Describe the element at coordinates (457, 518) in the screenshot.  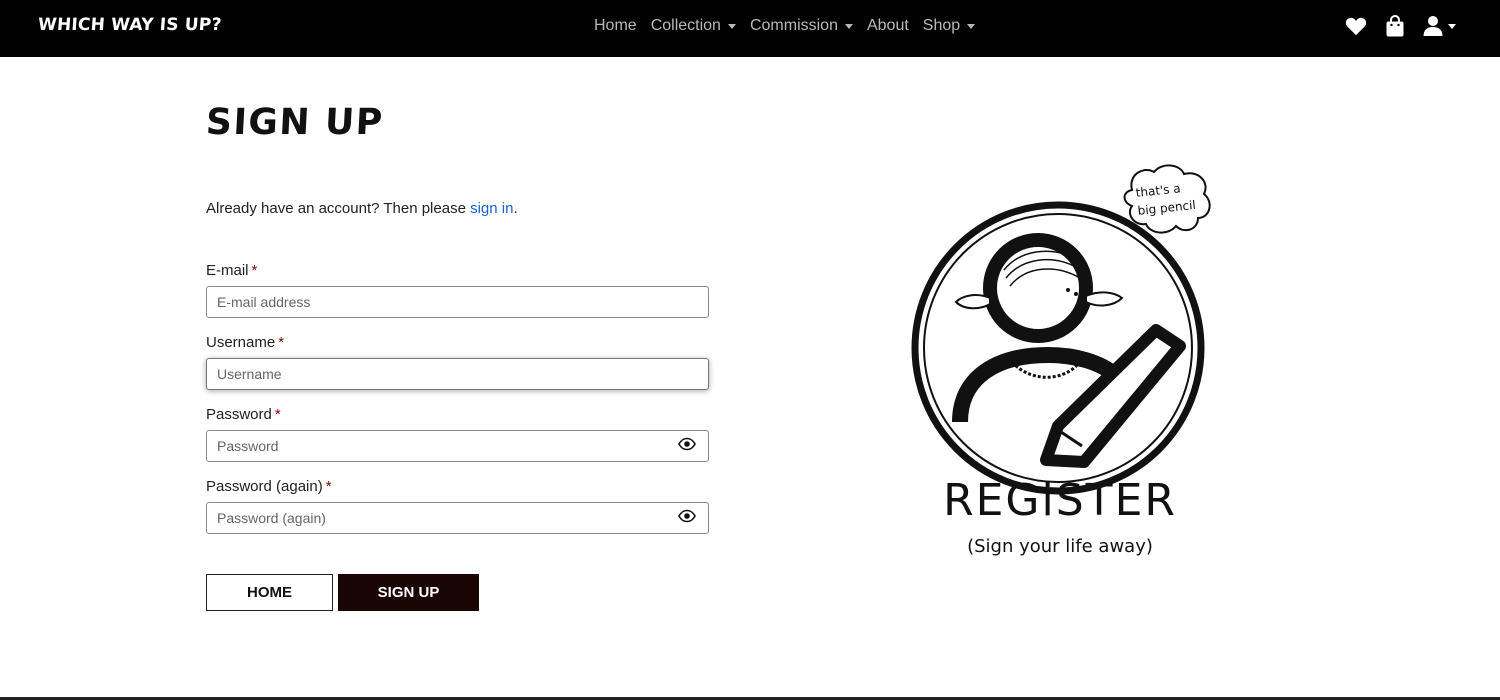
I see `password-again-field` at that location.